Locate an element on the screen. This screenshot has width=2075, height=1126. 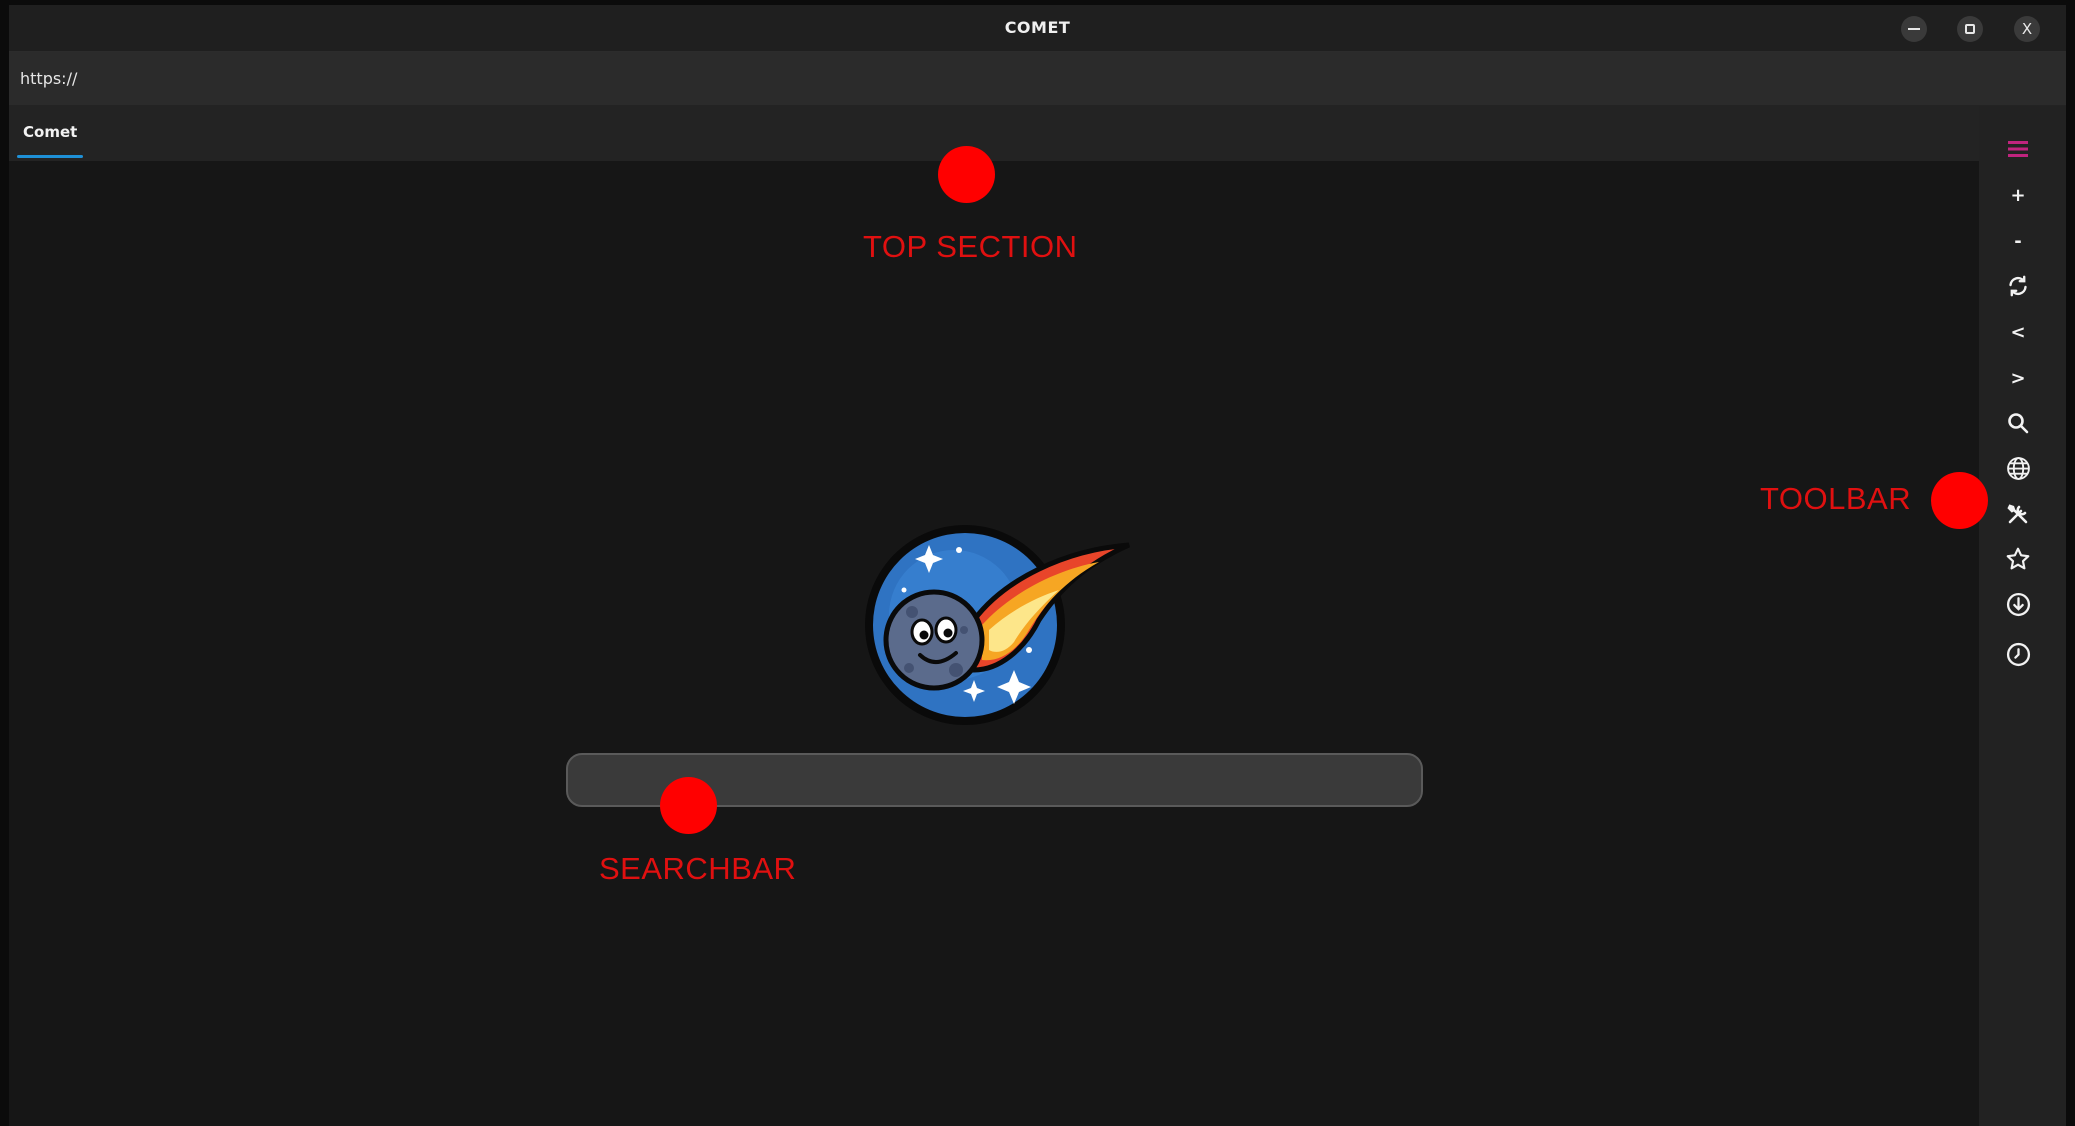
toolbar-annotation: TOOLBAR is located at coordinates (1836, 498).